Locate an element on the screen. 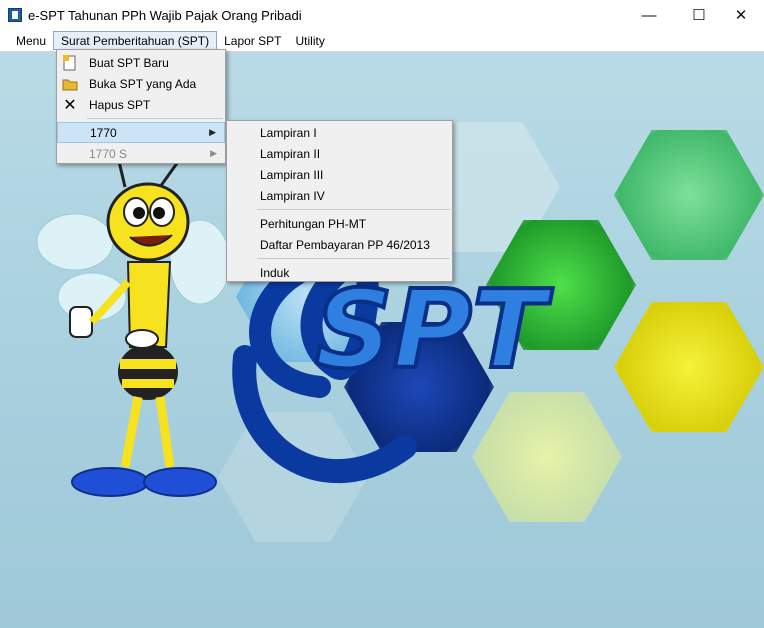 The height and width of the screenshot is (628, 764). menu-item-buat-spt-baru: Buat SPT Baru is located at coordinates (141, 62).